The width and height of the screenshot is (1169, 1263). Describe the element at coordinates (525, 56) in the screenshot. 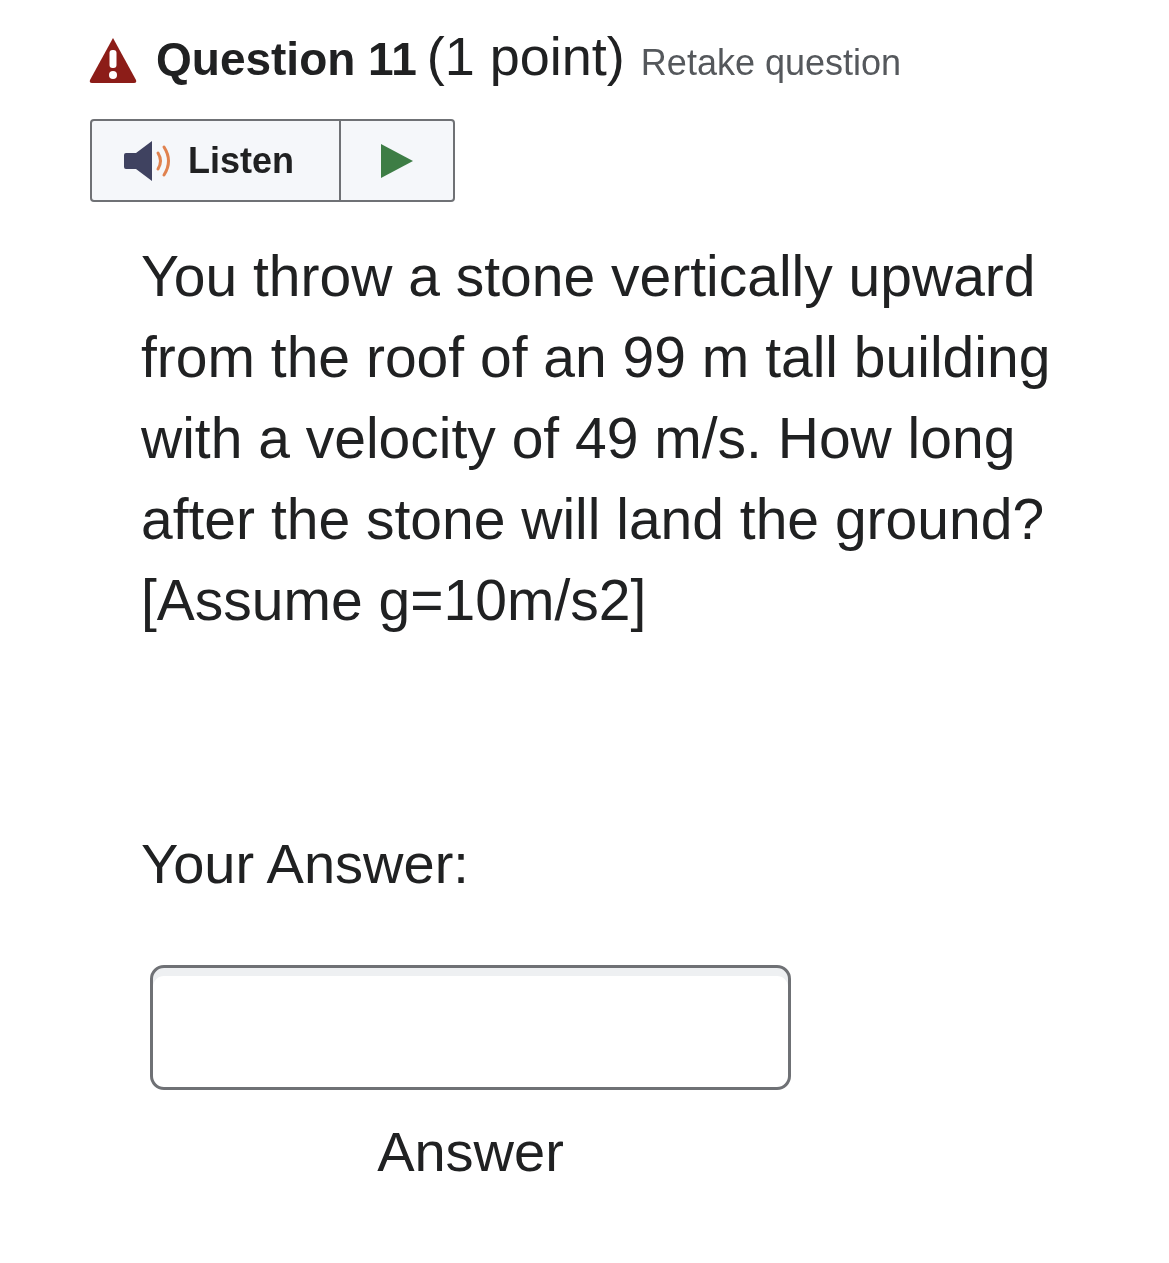

I see `question-points: (1 point)` at that location.